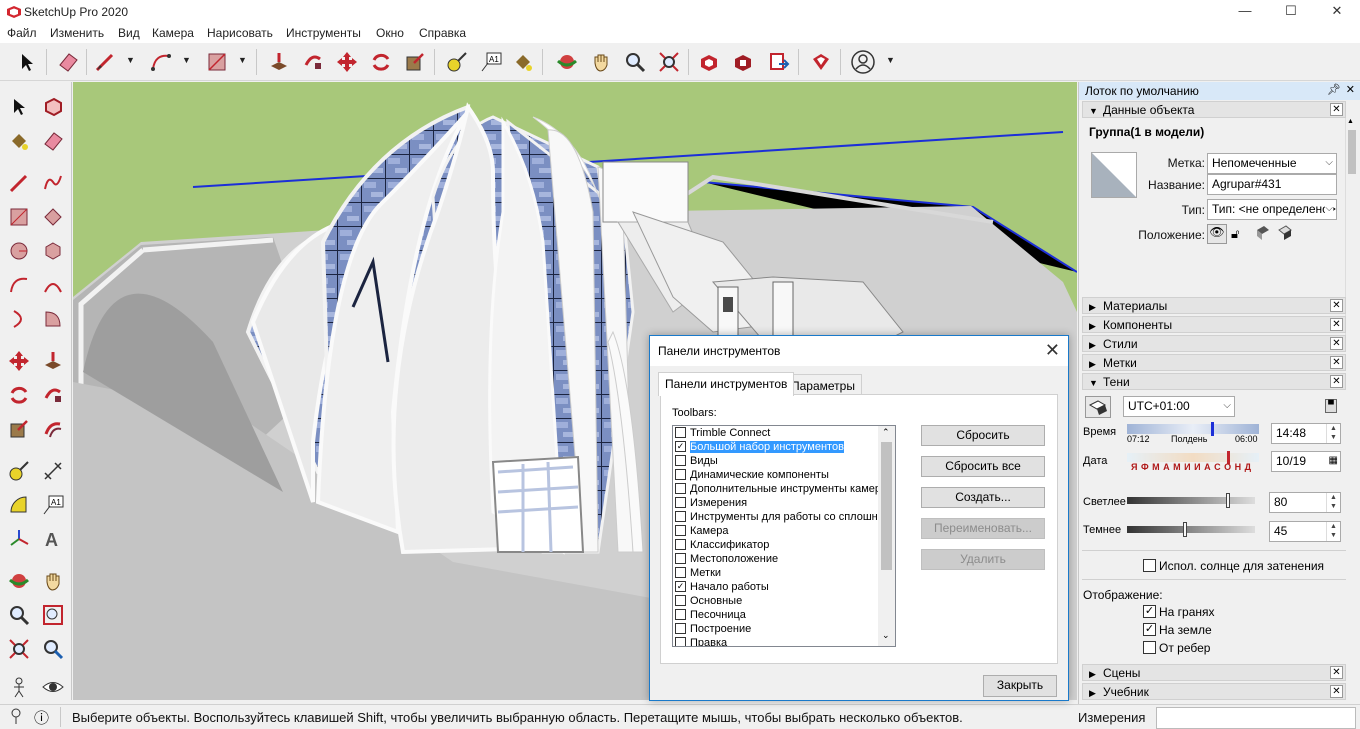  I want to click on pin-icon: 📌︎, so click(1334, 89).